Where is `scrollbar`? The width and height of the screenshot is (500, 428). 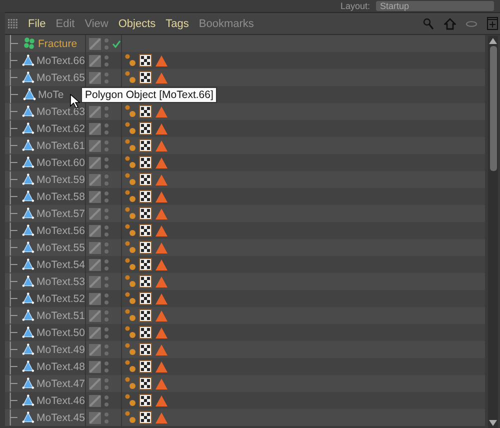
scrollbar is located at coordinates (493, 232).